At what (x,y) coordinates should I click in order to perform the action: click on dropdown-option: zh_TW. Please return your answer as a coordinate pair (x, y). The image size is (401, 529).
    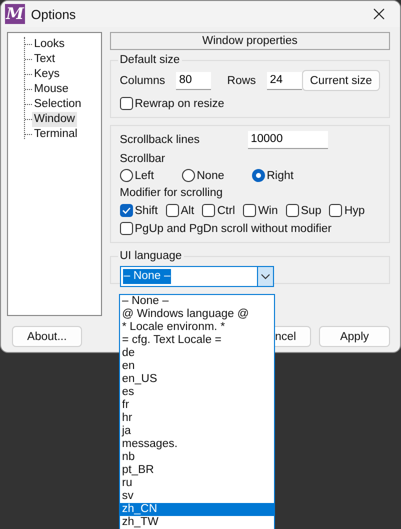
    Looking at the image, I should click on (197, 522).